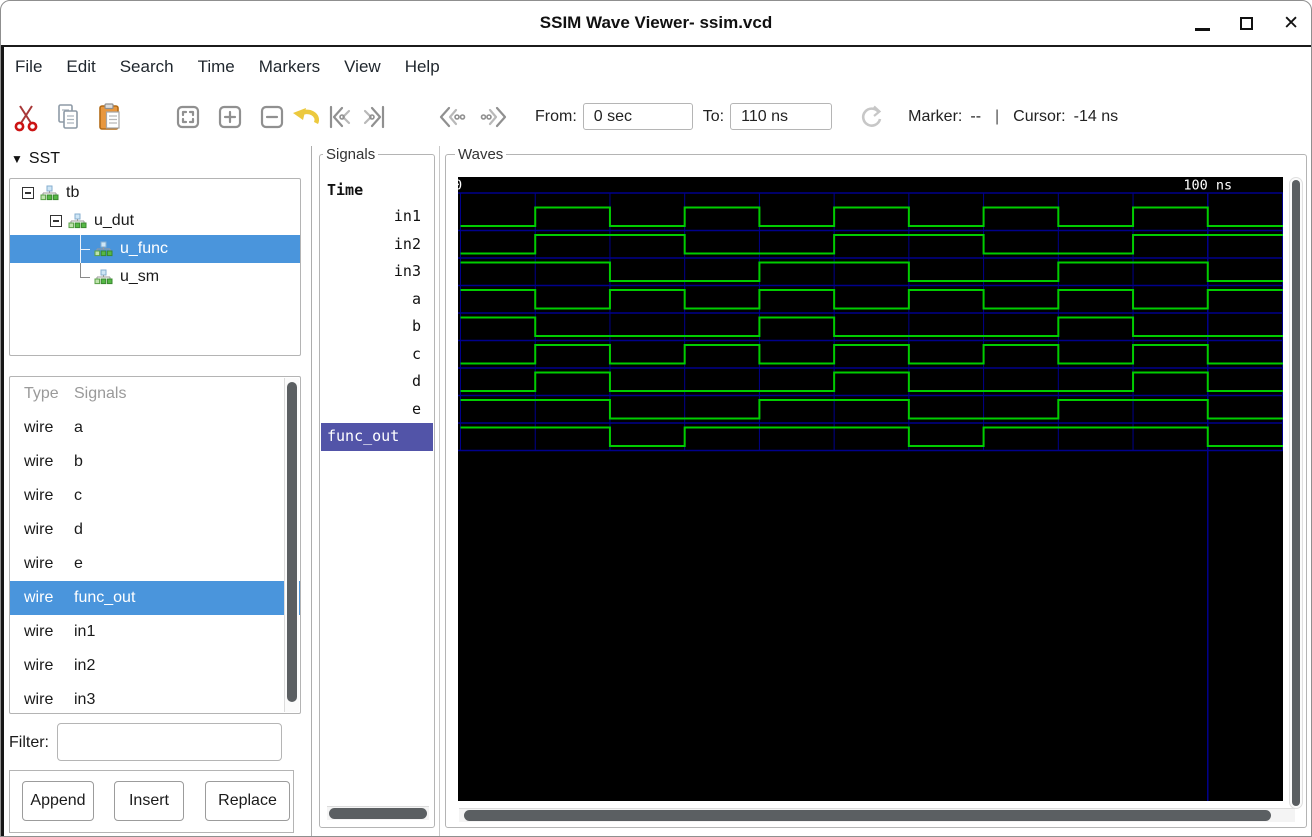  I want to click on from-label: From:, so click(556, 116).